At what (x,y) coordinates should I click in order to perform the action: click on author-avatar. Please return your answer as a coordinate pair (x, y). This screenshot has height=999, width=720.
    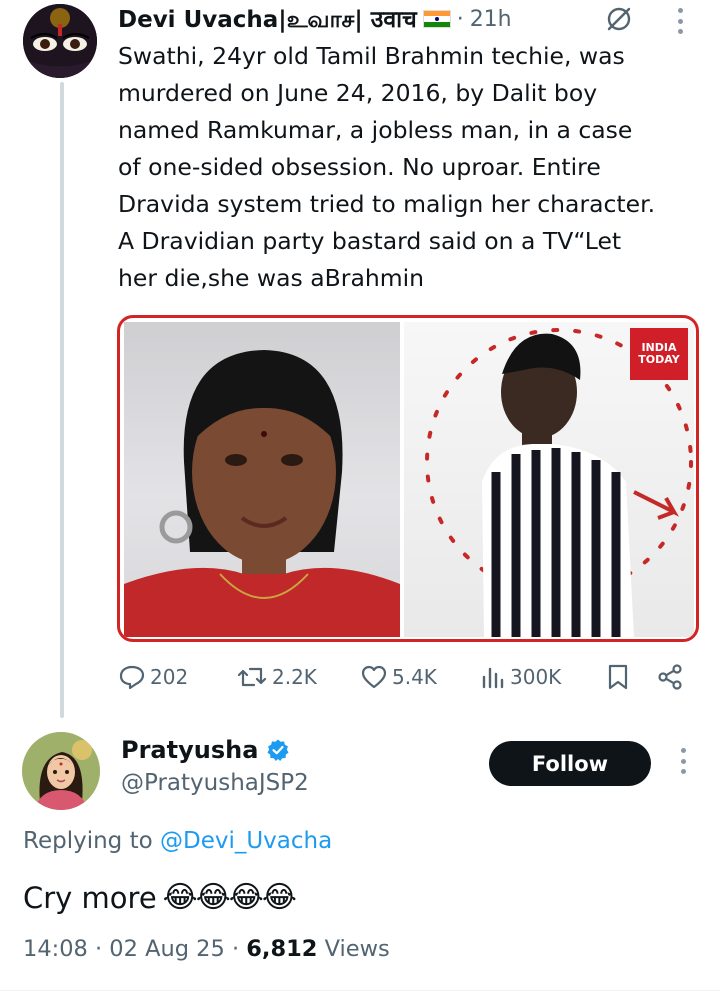
    Looking at the image, I should click on (60, 41).